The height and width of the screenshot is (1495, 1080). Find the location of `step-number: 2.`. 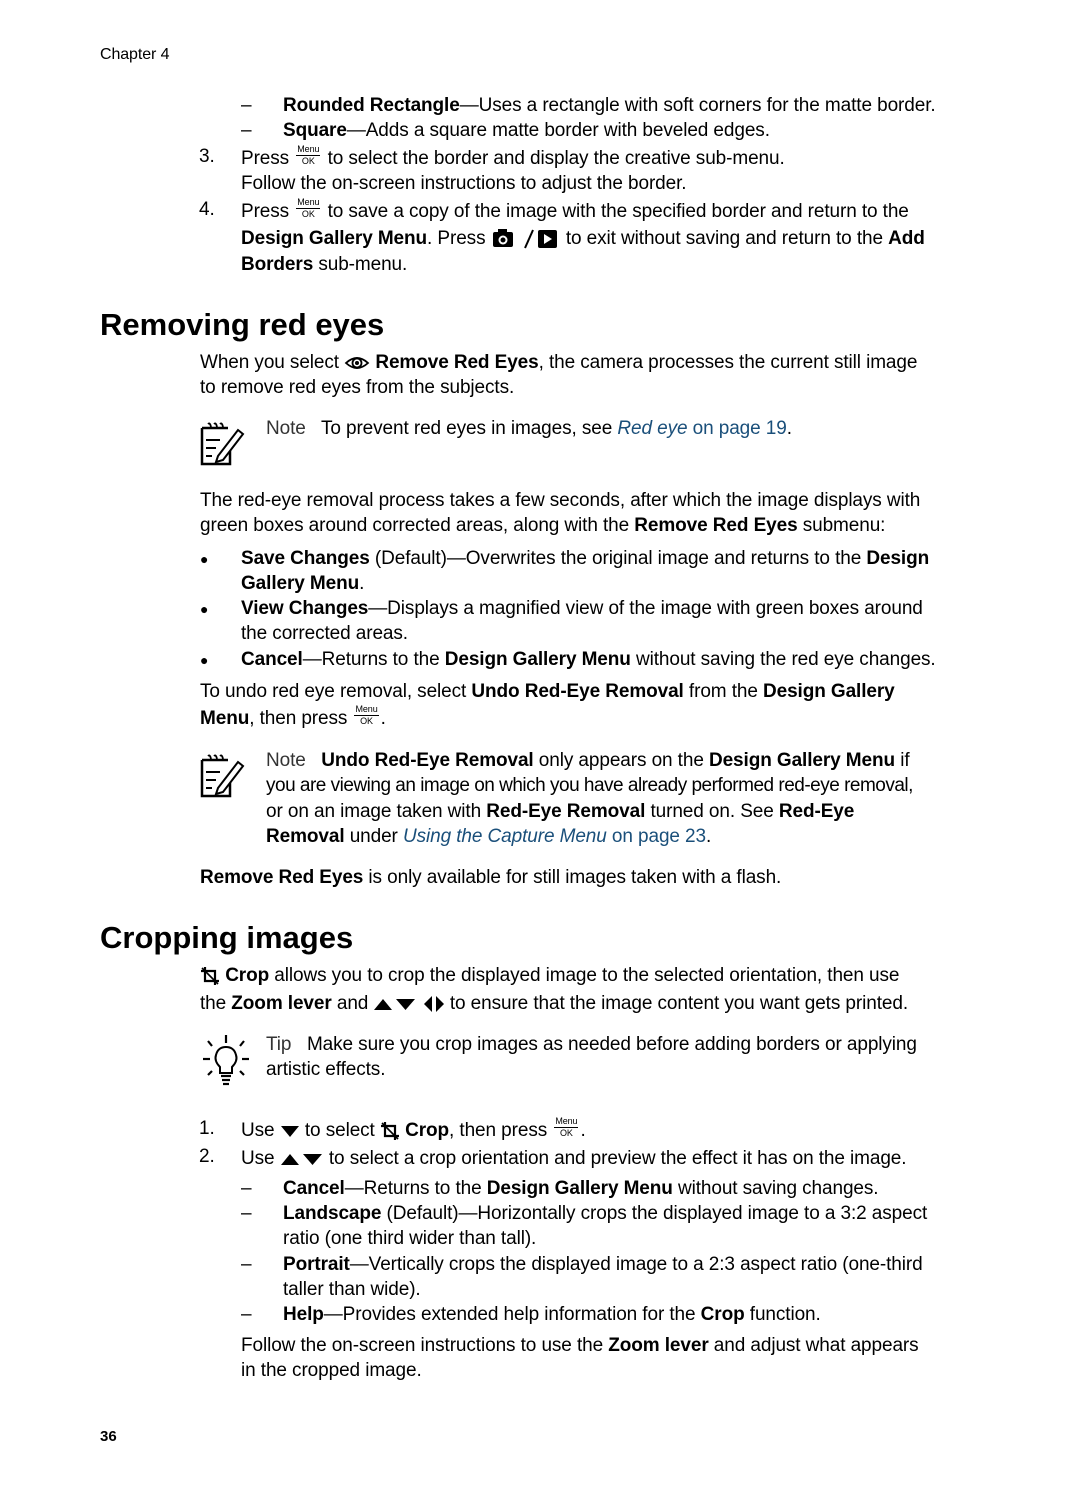

step-number: 2. is located at coordinates (207, 1156).